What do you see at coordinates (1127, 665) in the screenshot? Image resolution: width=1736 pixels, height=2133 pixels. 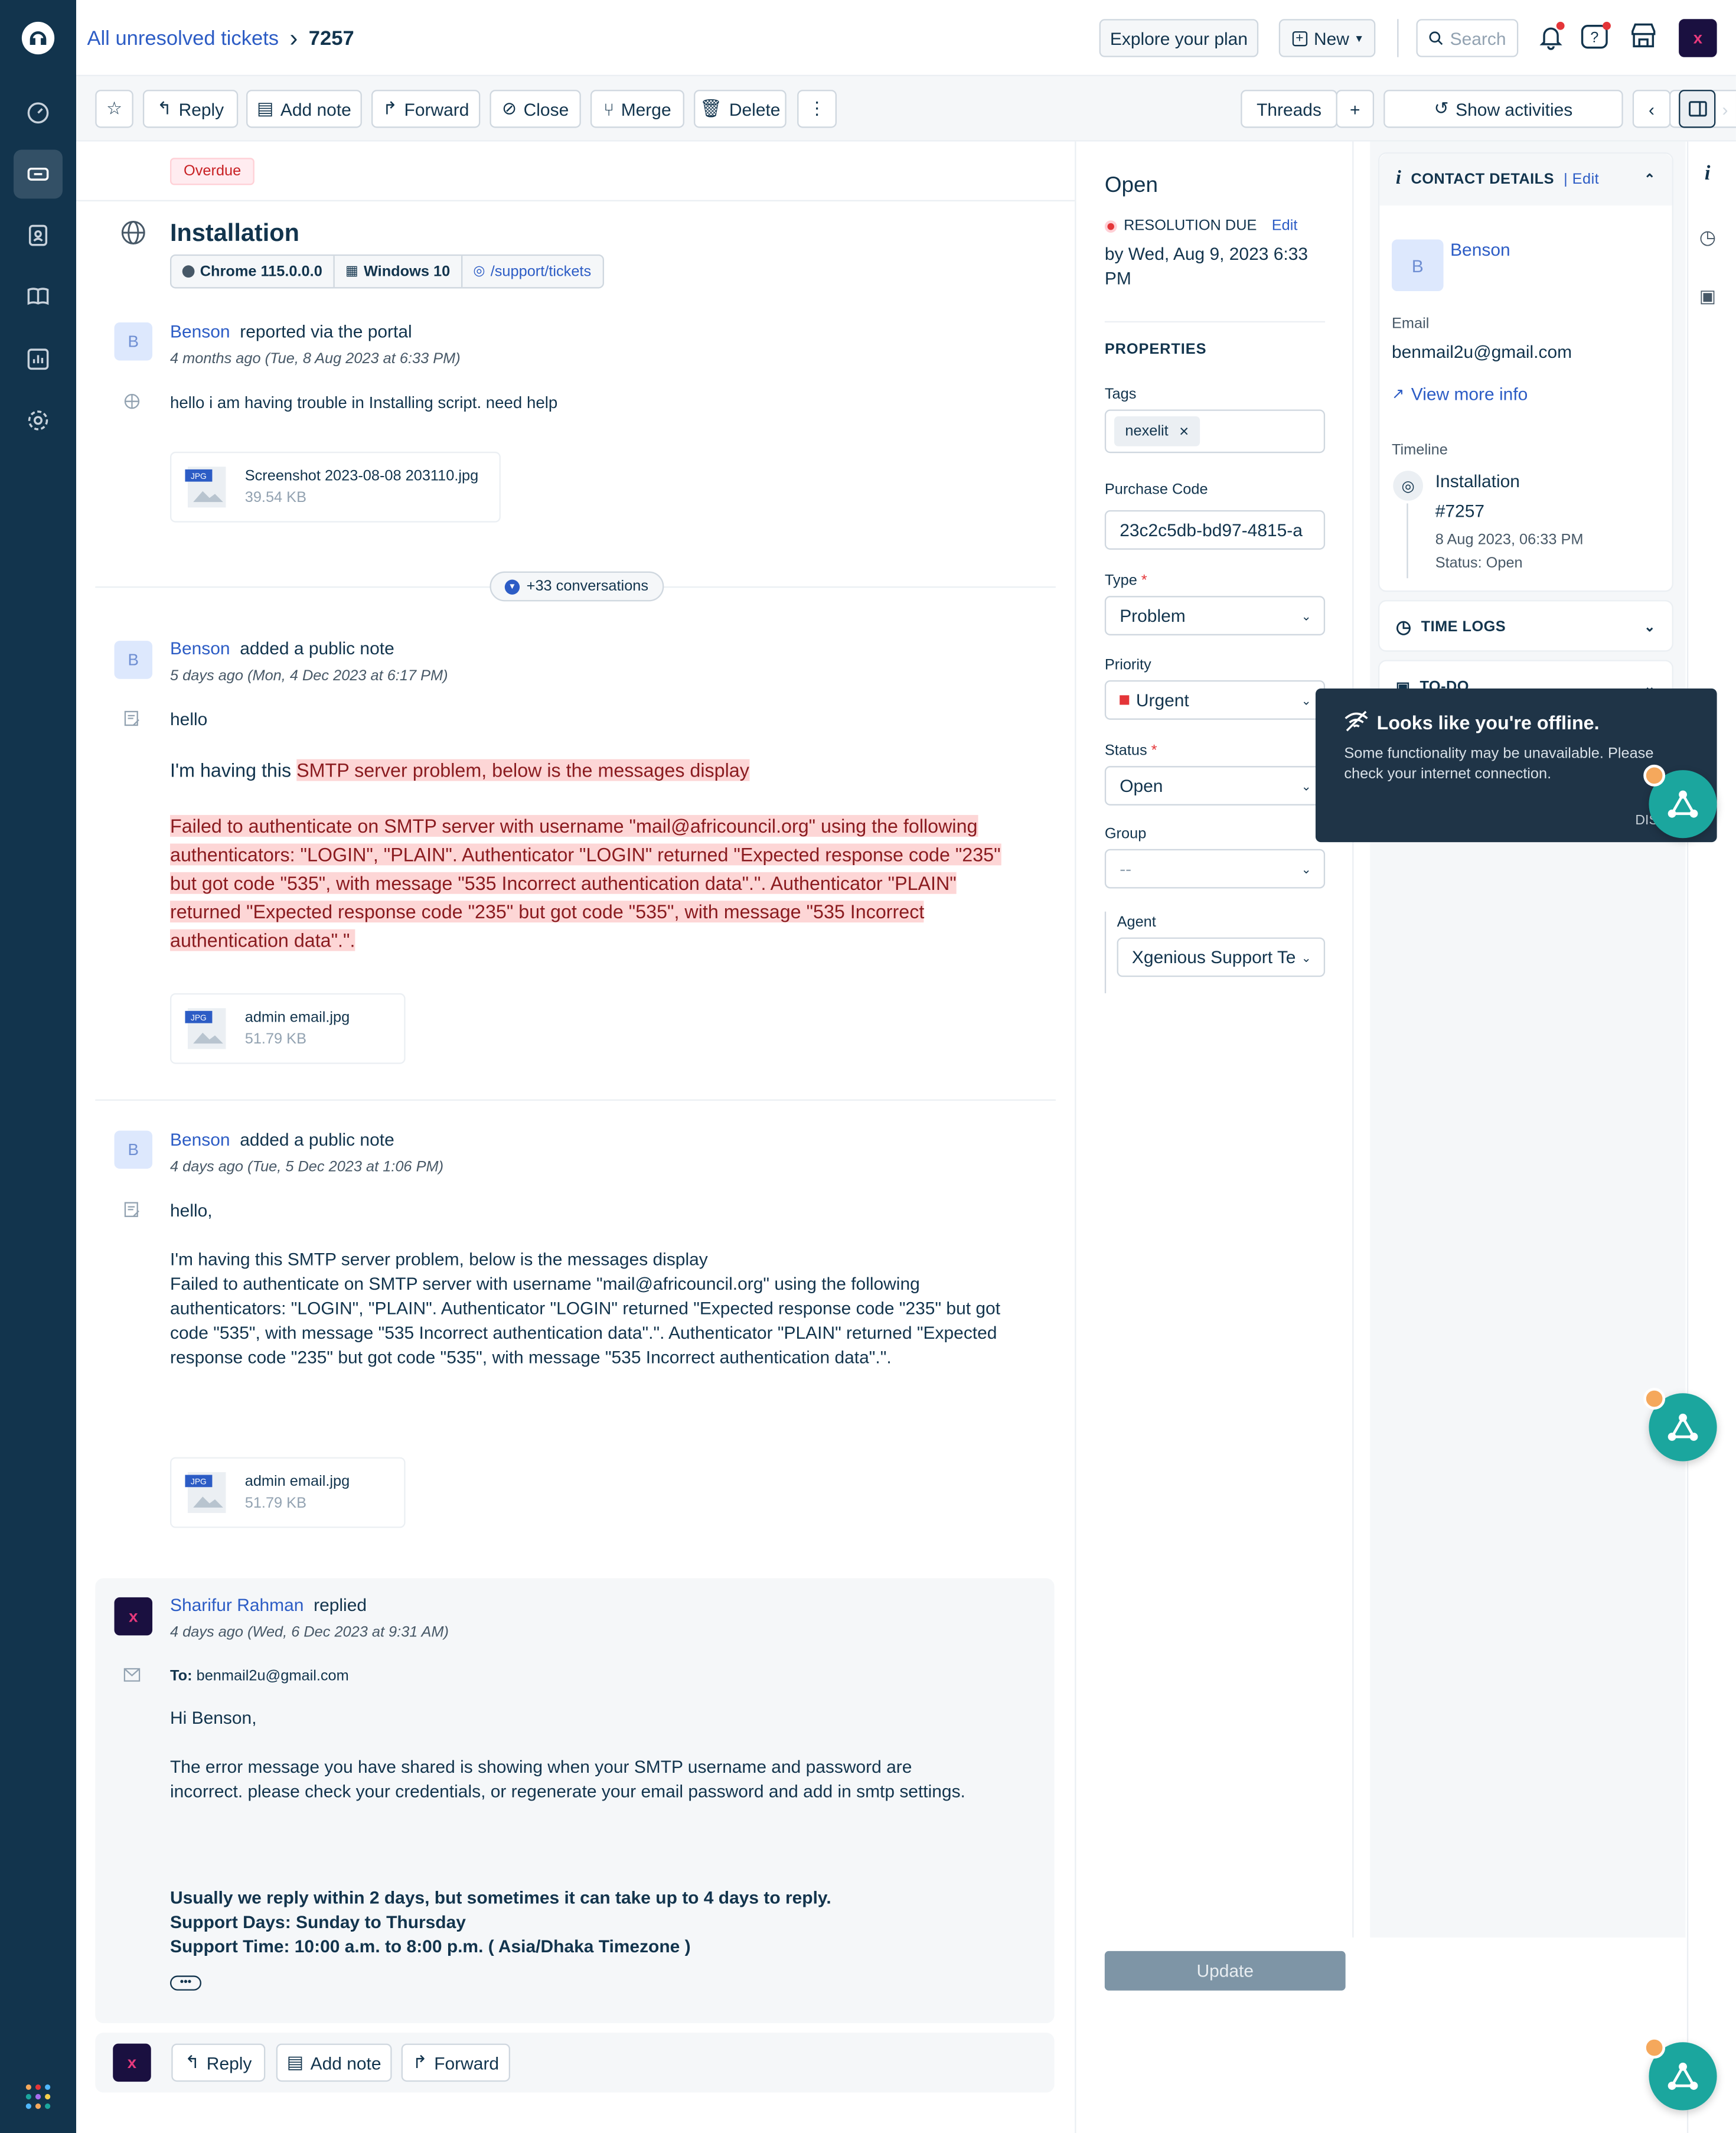 I see `priority-label: Priority` at bounding box center [1127, 665].